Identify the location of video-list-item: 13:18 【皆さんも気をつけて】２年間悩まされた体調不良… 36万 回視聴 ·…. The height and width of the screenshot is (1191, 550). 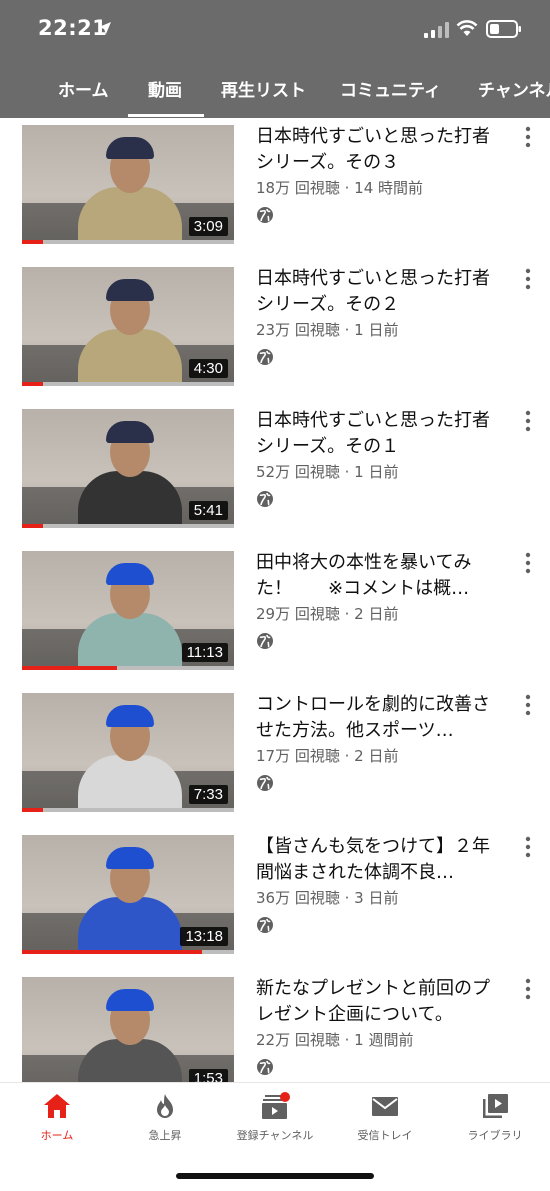
(275, 899).